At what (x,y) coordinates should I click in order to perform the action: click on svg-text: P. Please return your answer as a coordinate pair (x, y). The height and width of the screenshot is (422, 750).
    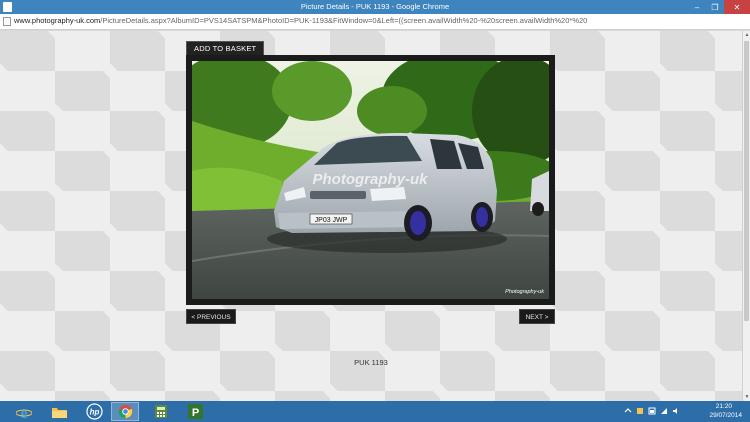
    Looking at the image, I should click on (194, 413).